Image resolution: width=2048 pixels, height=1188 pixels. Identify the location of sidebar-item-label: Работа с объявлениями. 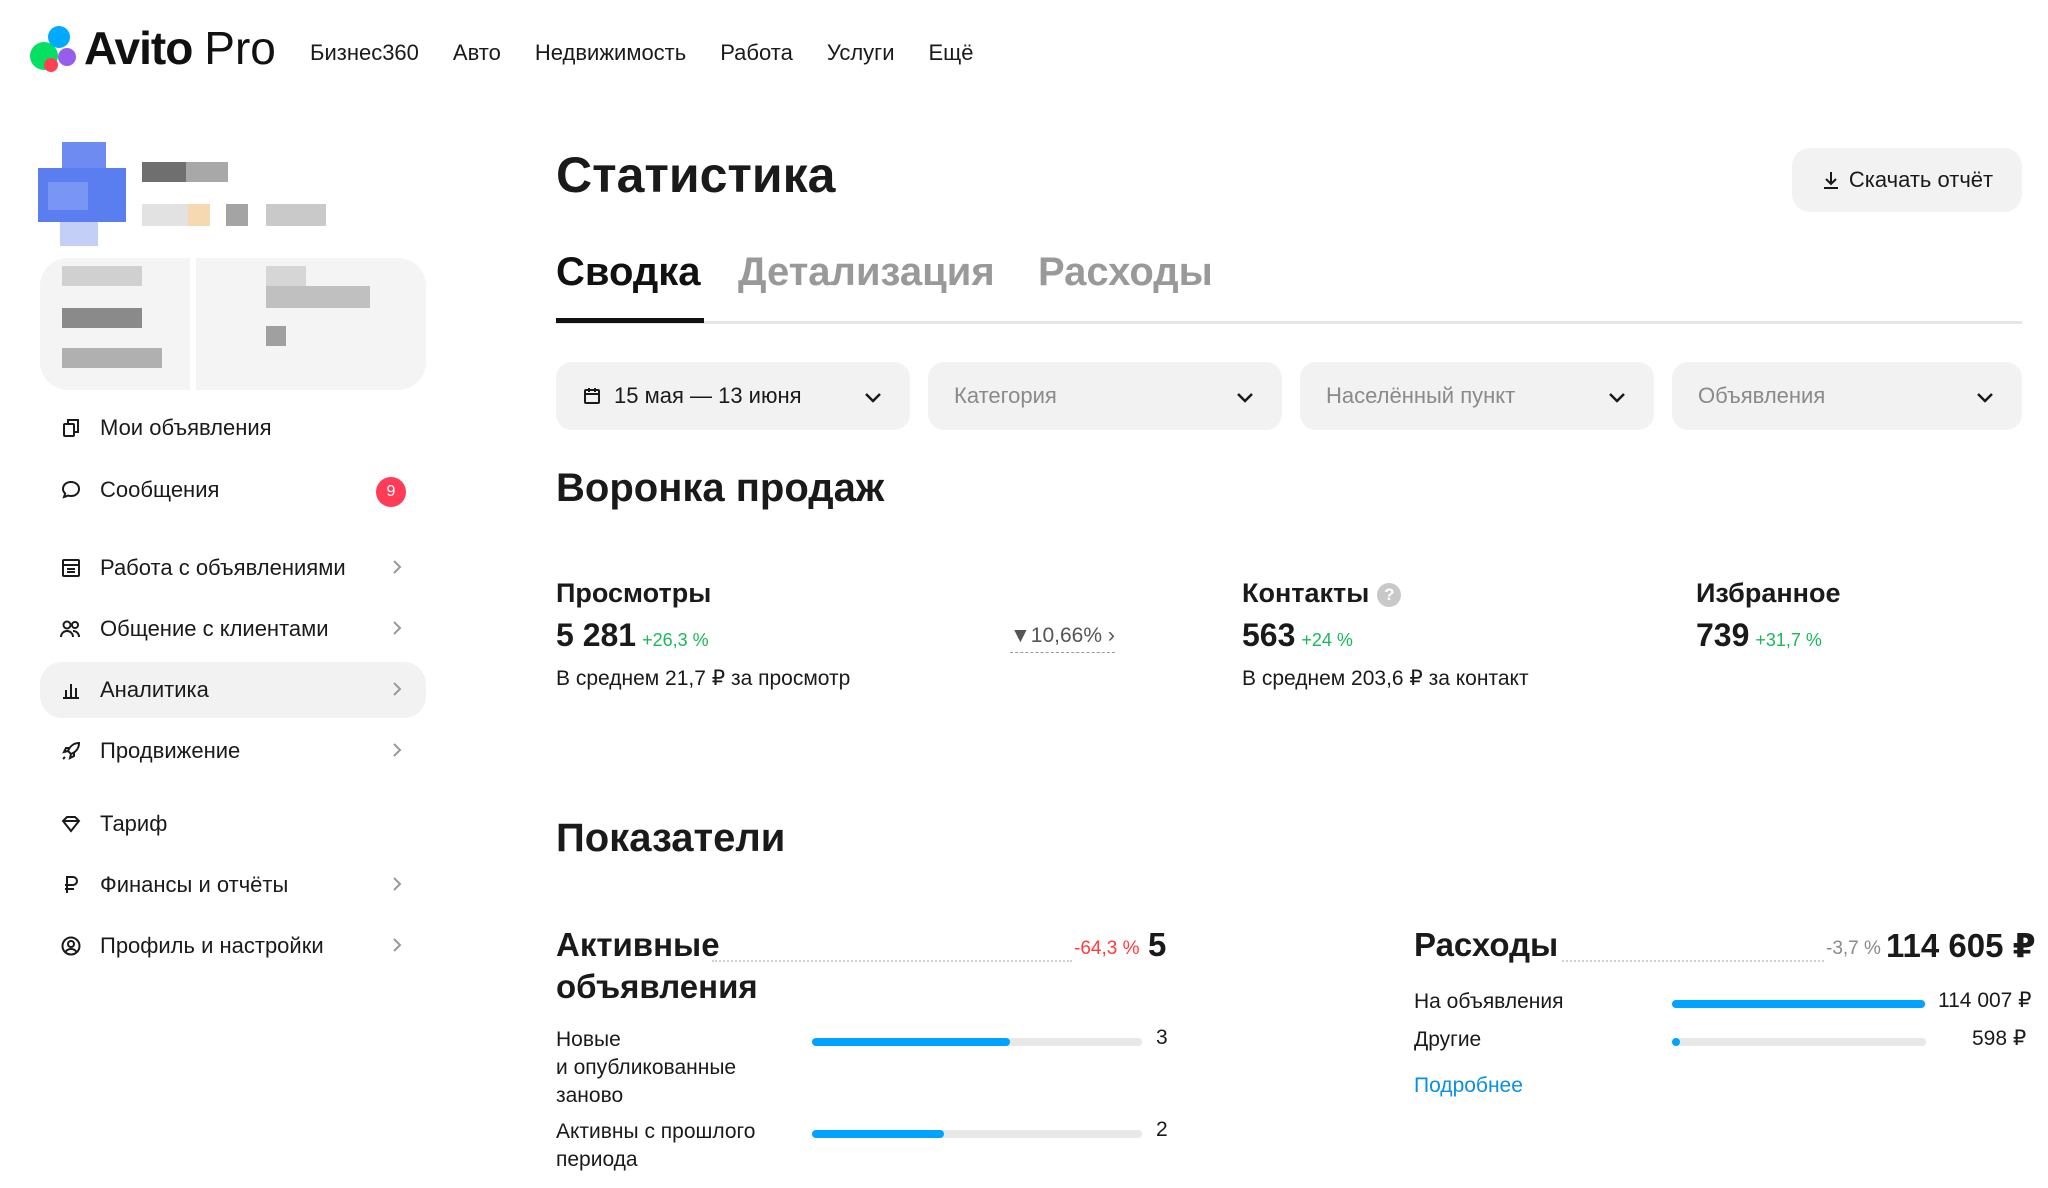
(223, 567).